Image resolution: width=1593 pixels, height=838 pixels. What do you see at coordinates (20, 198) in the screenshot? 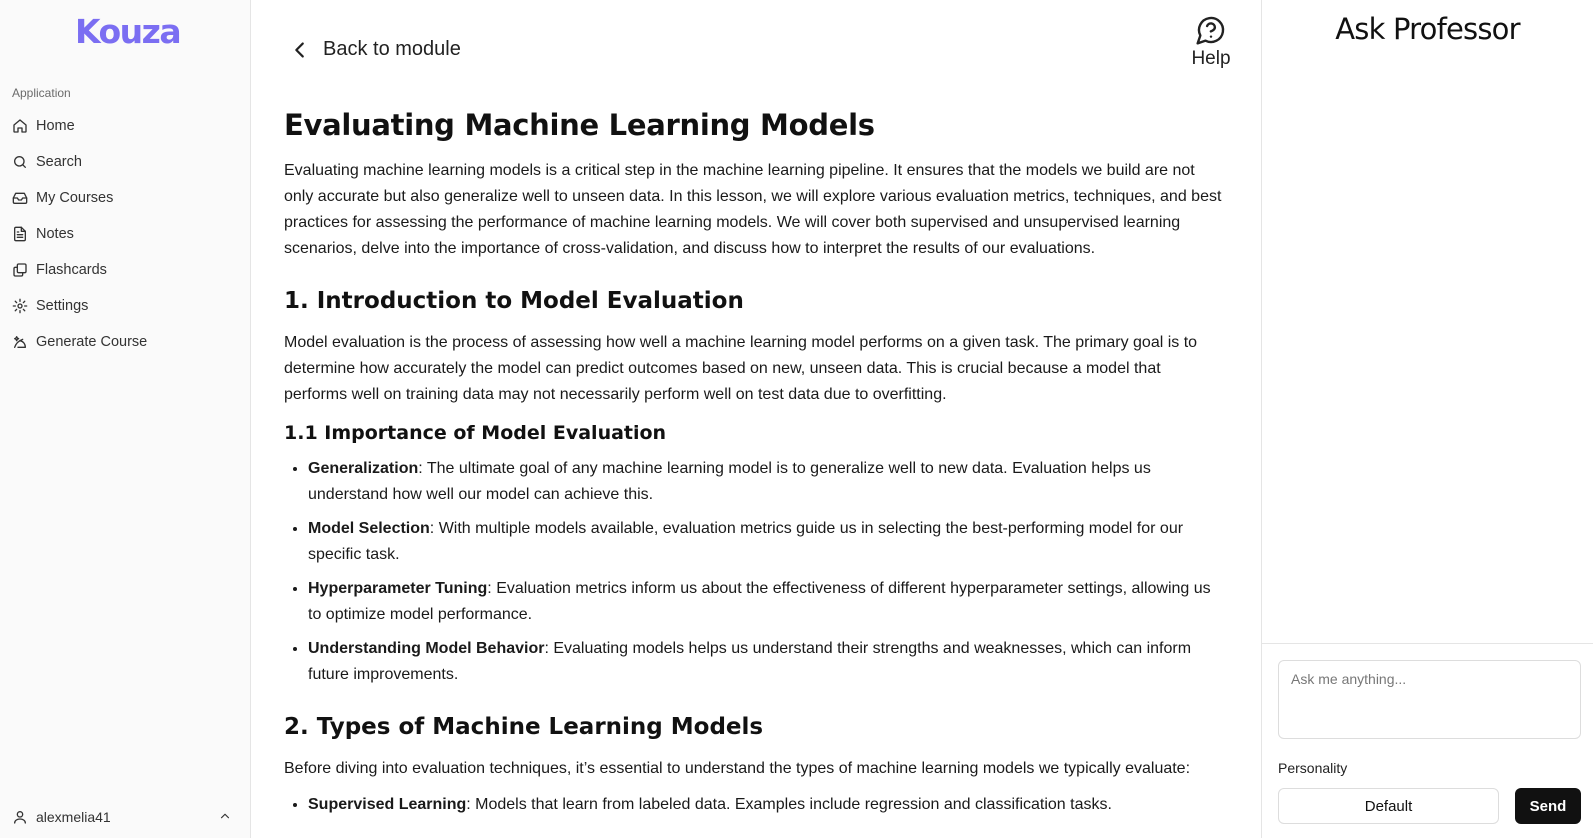
I see `inbox-icon` at bounding box center [20, 198].